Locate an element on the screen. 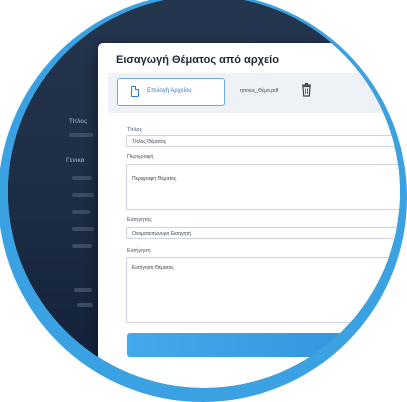  introduction-textarea-value: Εισήγηση Θέματος is located at coordinates (153, 268).